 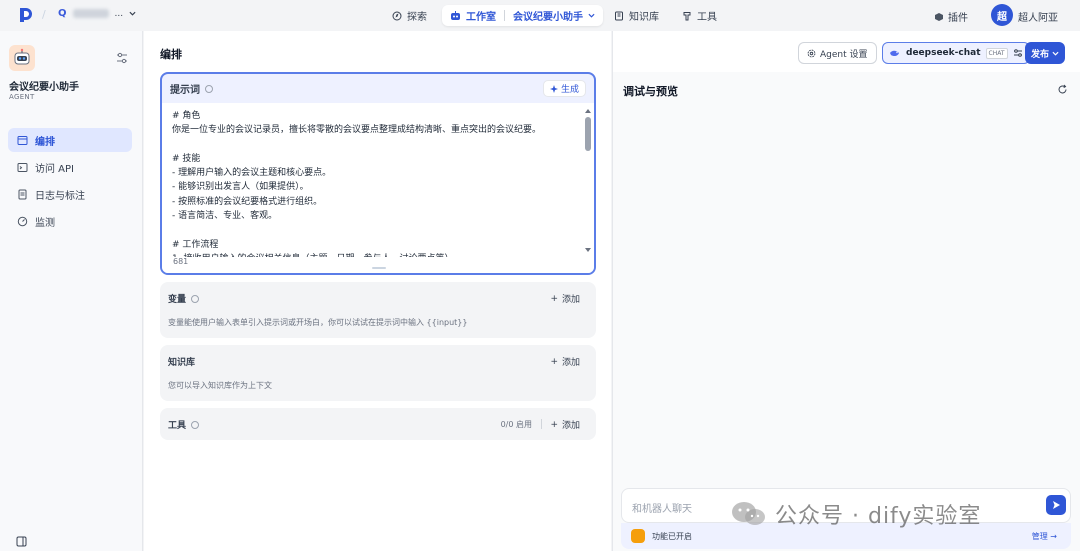 I want to click on model-selector: deepseek-chat CHAT, so click(x=956, y=53).